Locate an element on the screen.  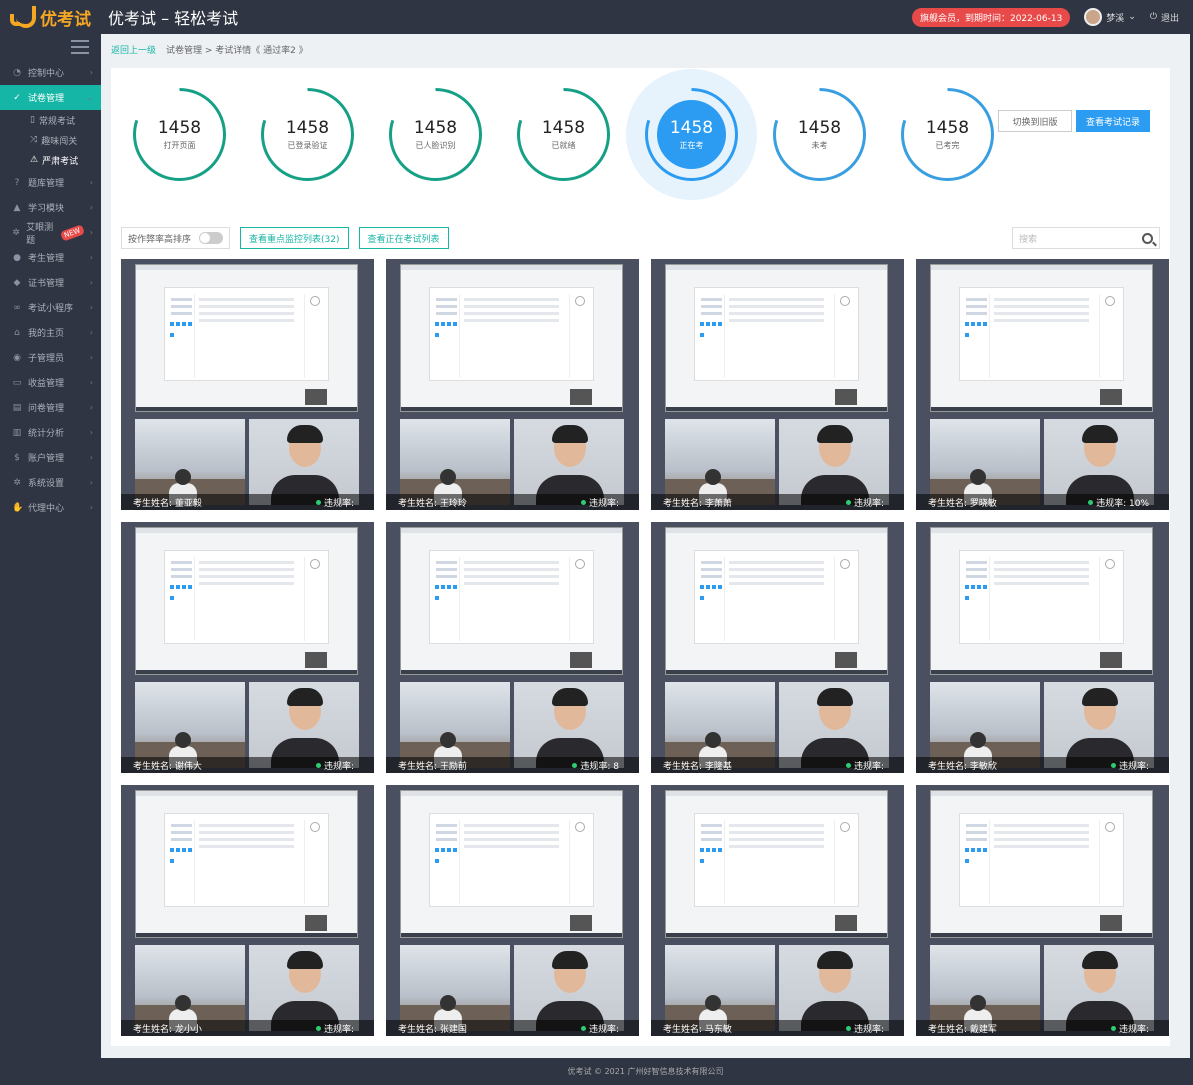
candidate-card: 考生姓名: 李隆基 违规率: is located at coordinates (777, 647).